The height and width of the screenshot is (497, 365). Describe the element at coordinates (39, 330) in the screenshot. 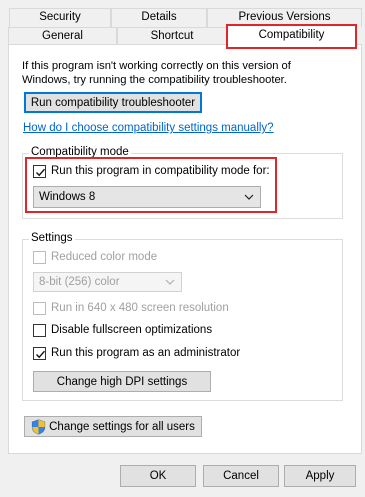

I see `disable-fullscreen-checkbox` at that location.